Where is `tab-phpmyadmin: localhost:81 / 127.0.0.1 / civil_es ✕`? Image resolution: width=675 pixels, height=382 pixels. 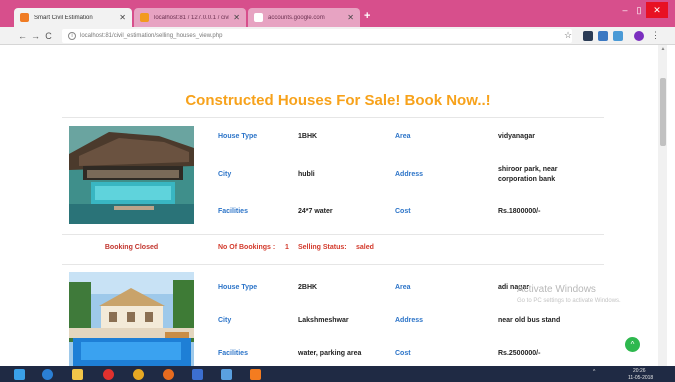 tab-phpmyadmin: localhost:81 / 127.0.0.1 / civil_es ✕ is located at coordinates (190, 17).